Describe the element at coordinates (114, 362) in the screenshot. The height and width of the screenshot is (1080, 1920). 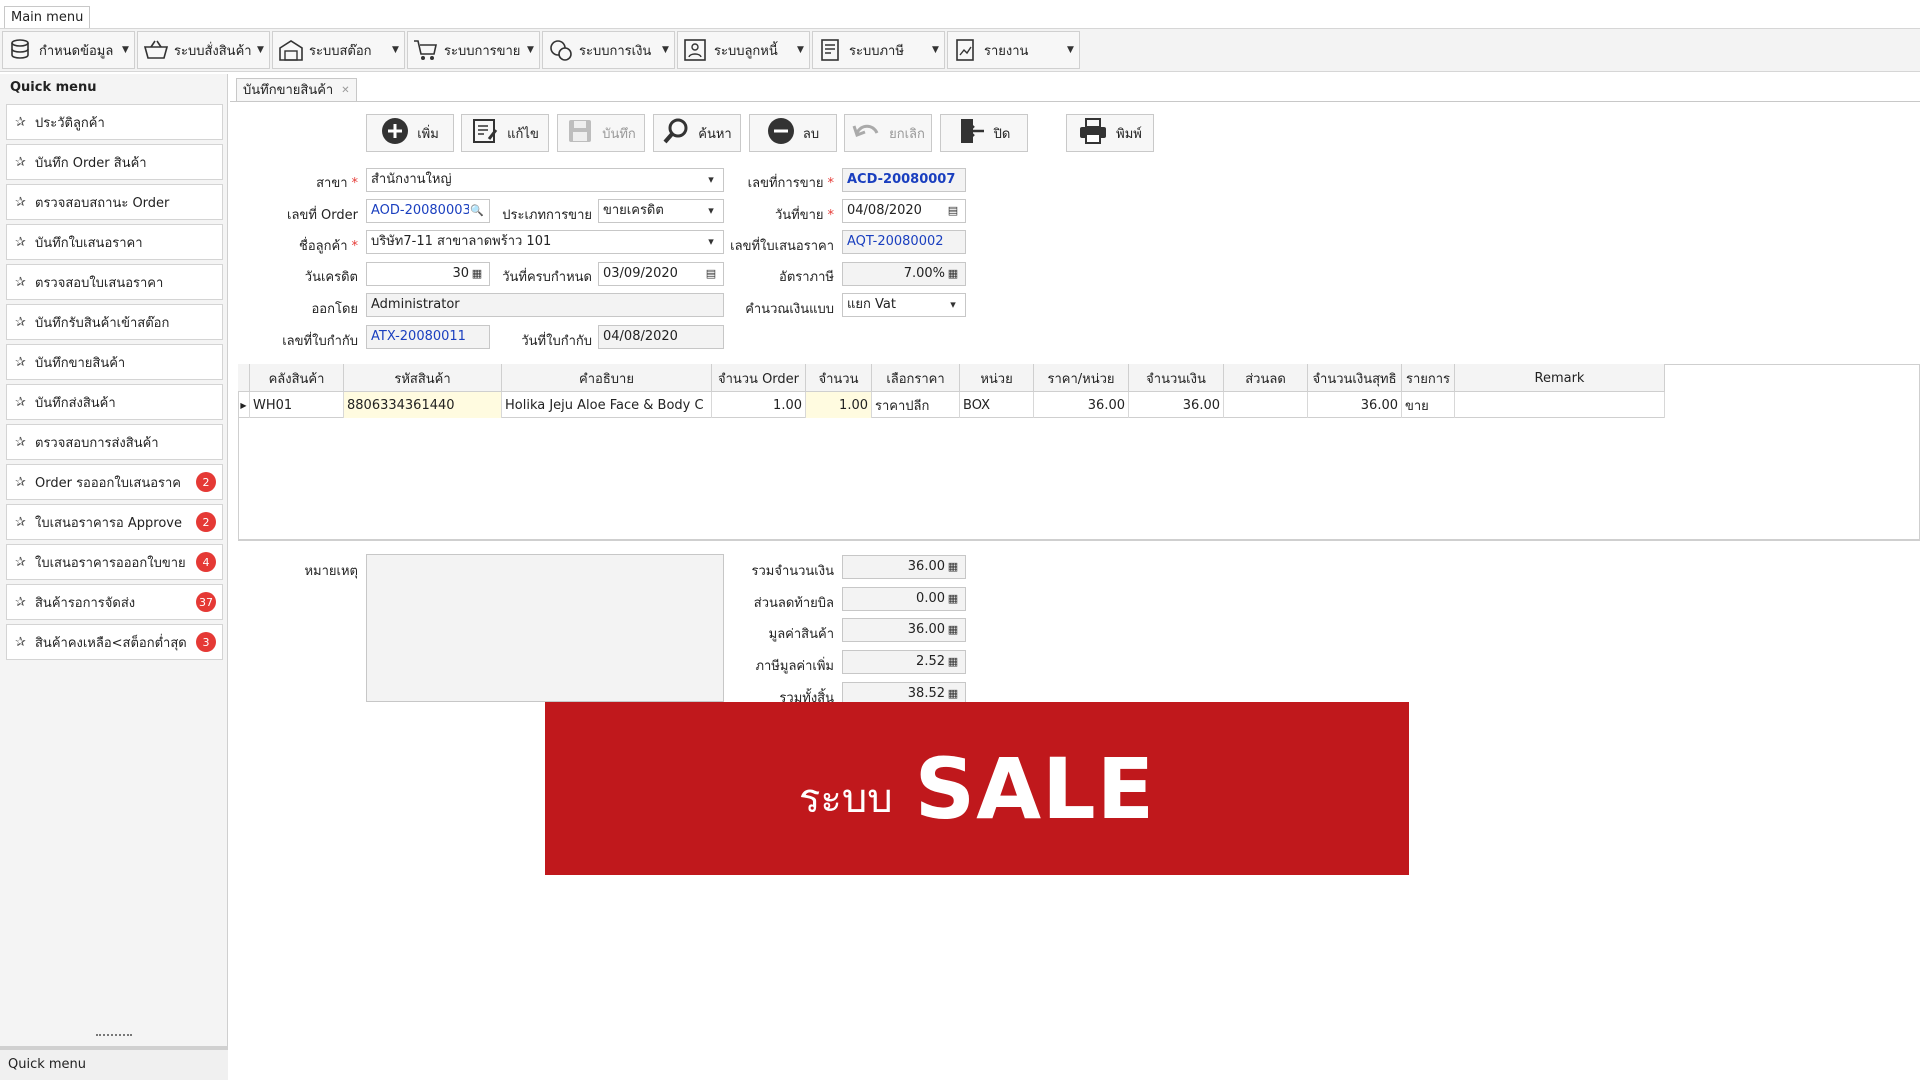
I see `quick-item-record-sale: ✰ บันทึกขายสินค้า` at that location.